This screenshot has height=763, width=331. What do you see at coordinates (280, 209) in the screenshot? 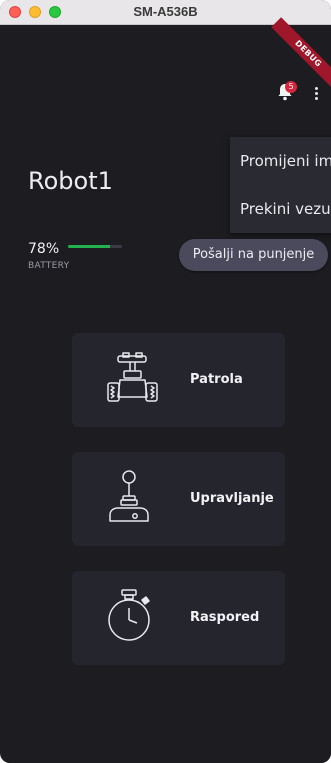
I see `menu-item-disconnect: Prekini vezu` at bounding box center [280, 209].